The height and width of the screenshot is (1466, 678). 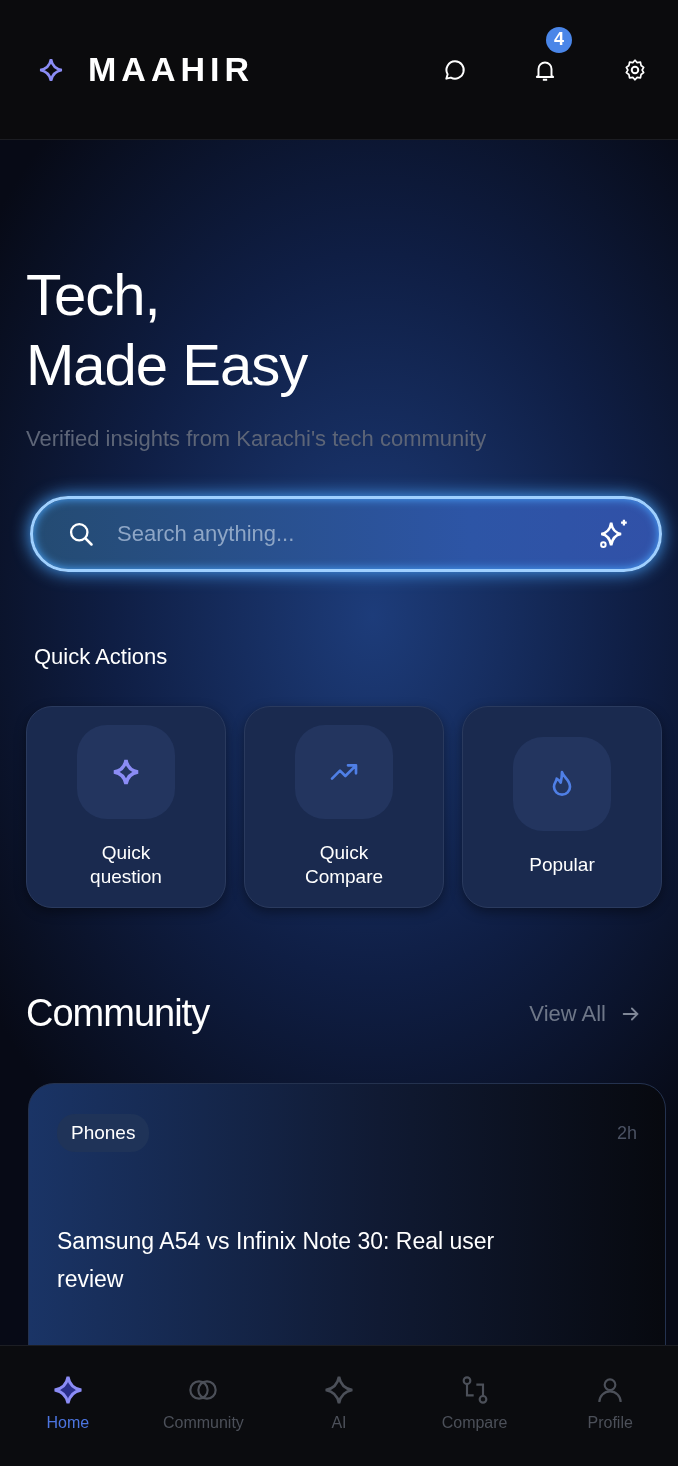 What do you see at coordinates (118, 1013) in the screenshot?
I see `section-title: Community` at bounding box center [118, 1013].